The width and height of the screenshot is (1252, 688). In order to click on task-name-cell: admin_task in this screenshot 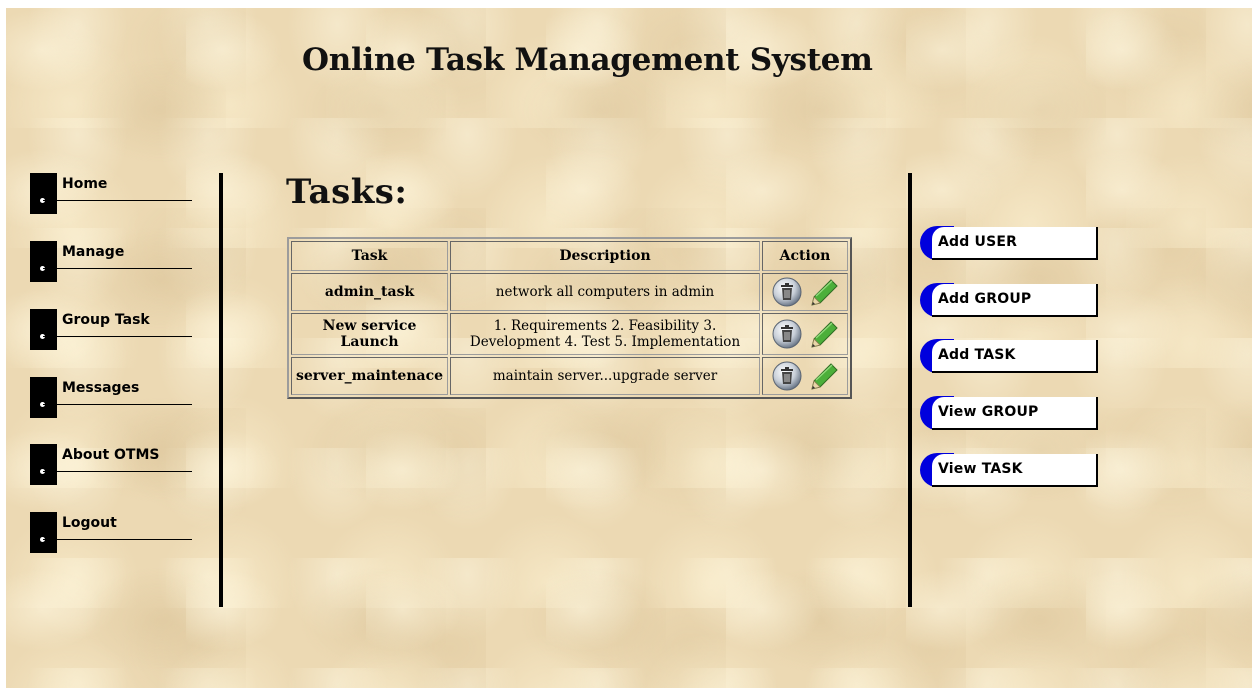, I will do `click(370, 292)`.